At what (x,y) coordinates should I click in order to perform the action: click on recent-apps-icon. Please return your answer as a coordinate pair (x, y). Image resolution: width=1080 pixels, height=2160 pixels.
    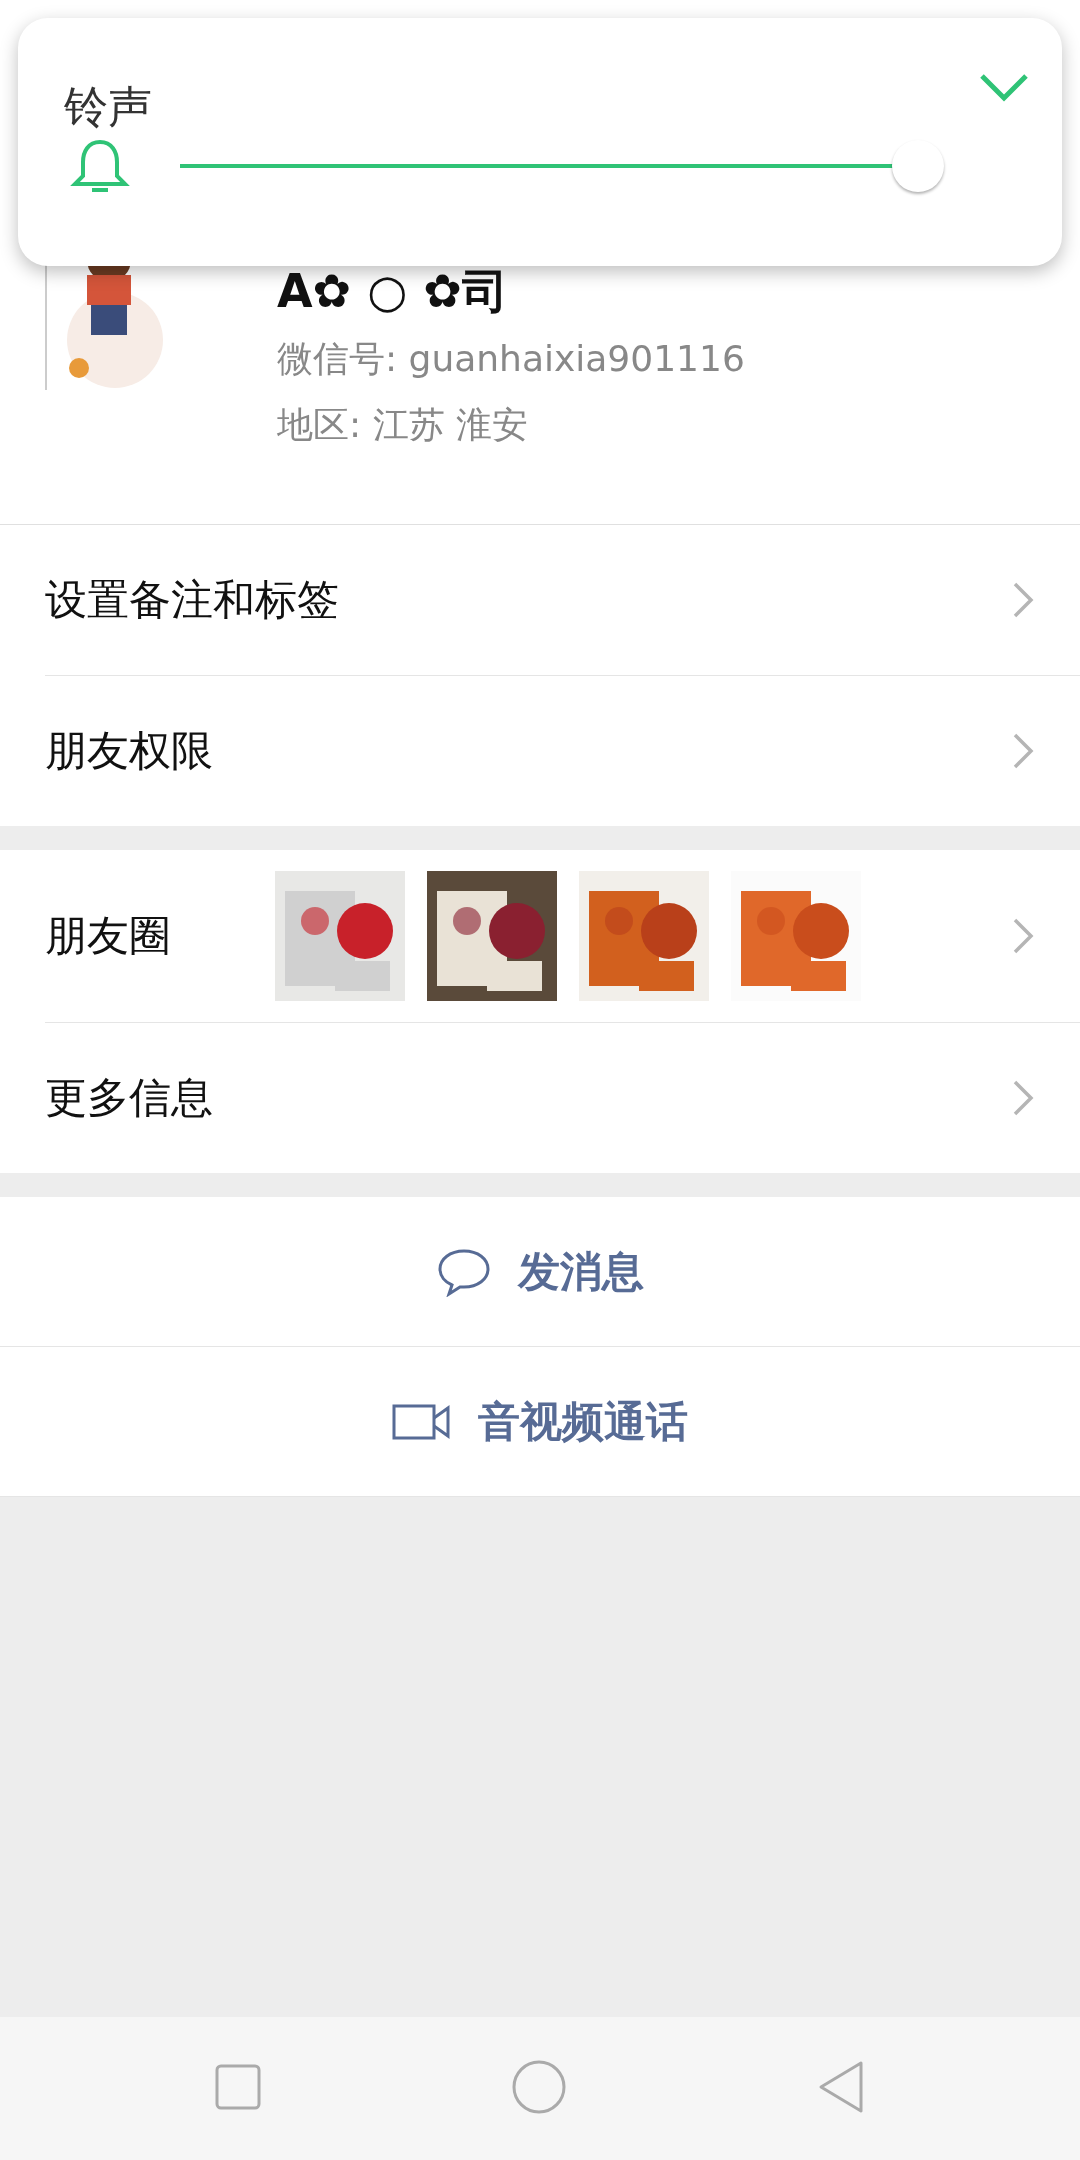
    Looking at the image, I should click on (238, 2088).